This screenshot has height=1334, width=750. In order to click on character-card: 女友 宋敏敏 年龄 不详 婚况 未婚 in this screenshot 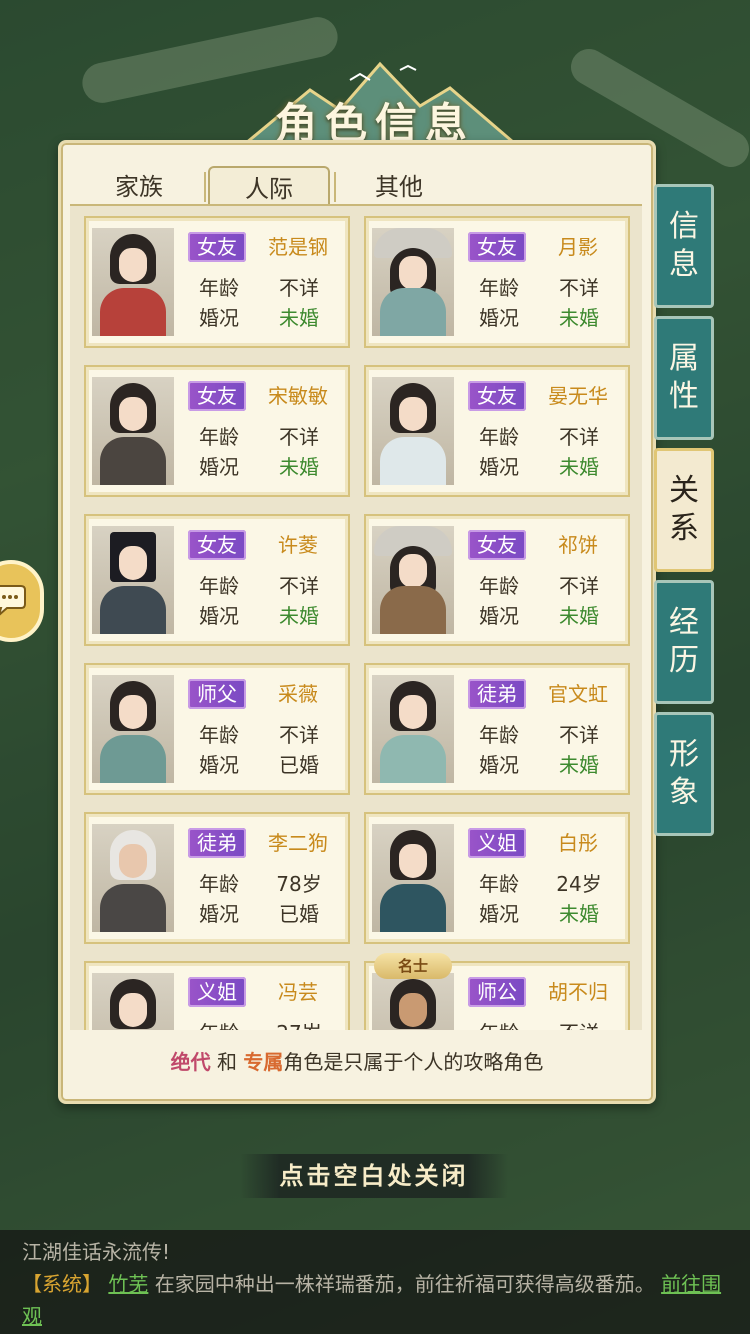, I will do `click(217, 431)`.